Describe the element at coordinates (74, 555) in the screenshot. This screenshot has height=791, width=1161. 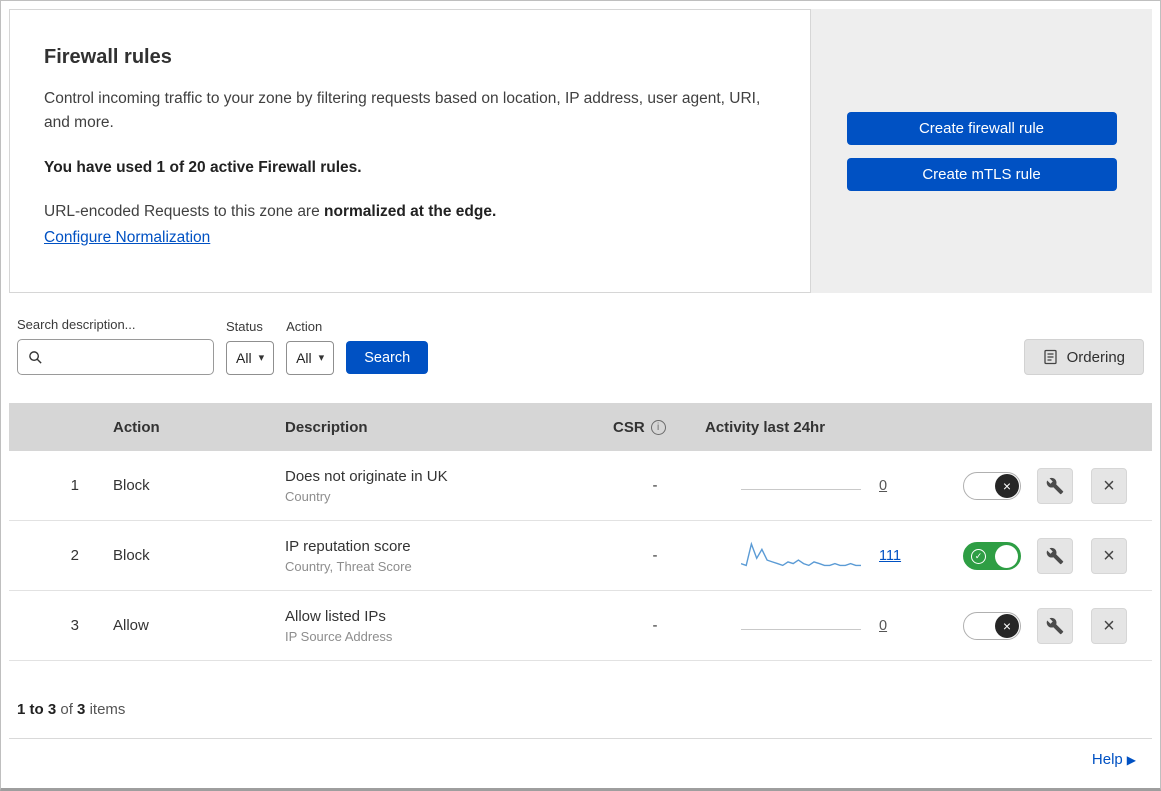
I see `rule-index: 2` at that location.